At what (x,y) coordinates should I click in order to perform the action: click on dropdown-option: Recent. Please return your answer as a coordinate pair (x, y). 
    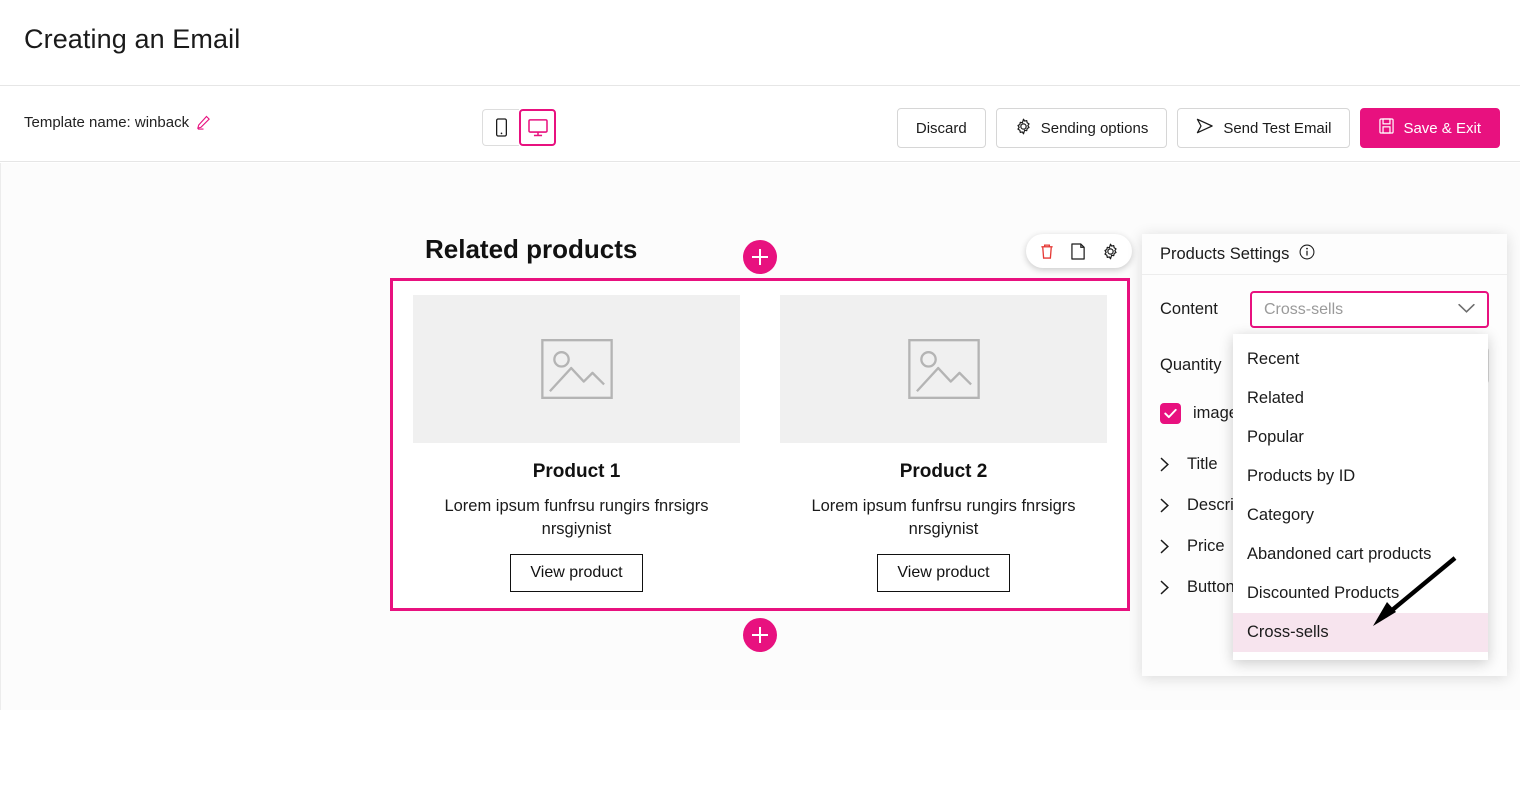
    Looking at the image, I should click on (1360, 359).